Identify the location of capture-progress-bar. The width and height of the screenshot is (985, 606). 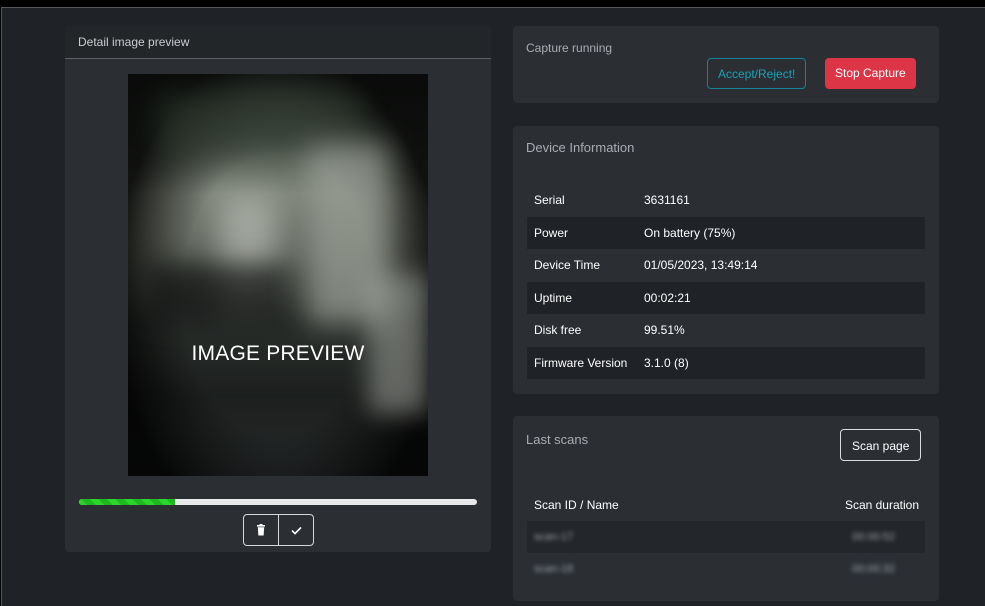
(278, 502).